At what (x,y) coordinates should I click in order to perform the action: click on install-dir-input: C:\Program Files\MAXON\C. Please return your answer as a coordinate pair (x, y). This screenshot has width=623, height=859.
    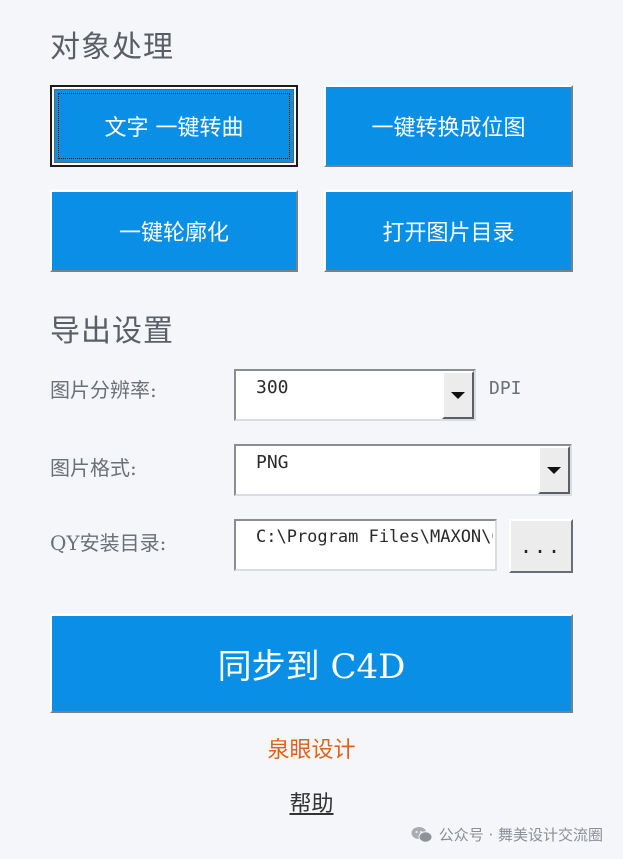
    Looking at the image, I should click on (365, 545).